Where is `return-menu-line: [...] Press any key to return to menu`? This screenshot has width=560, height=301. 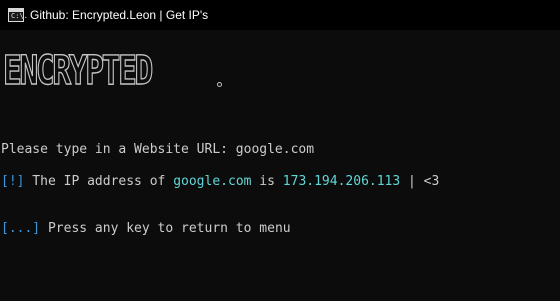
return-menu-line: [...] Press any key to return to menu is located at coordinates (146, 229).